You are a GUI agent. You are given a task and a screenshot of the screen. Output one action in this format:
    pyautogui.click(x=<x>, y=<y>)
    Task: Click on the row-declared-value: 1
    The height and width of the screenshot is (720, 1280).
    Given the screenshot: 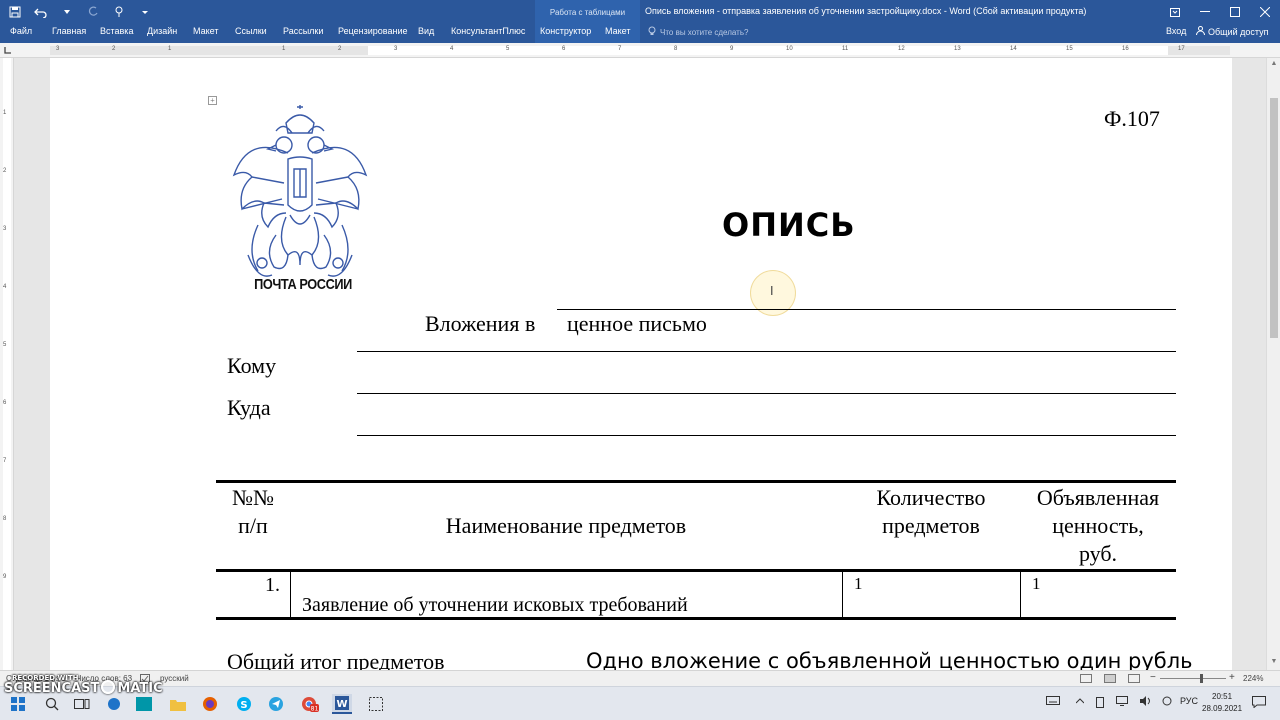 What is the action you would take?
    pyautogui.click(x=1036, y=584)
    